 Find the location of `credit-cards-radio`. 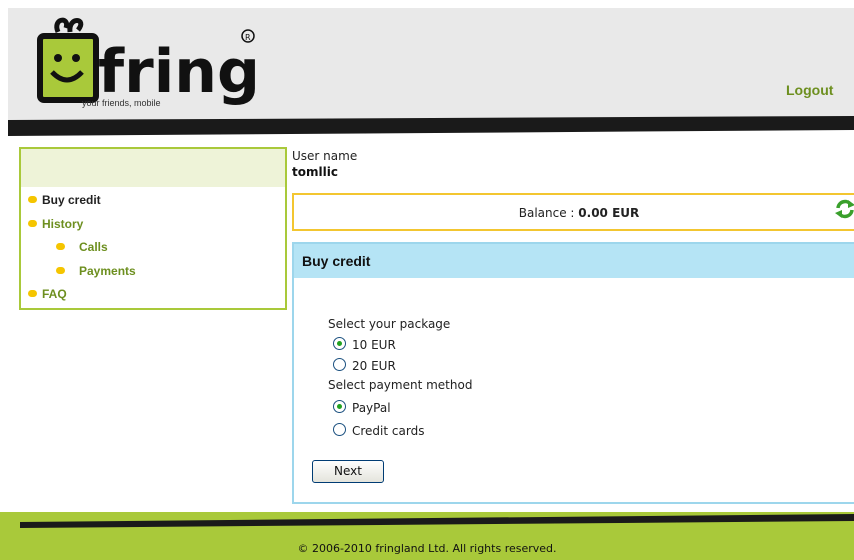

credit-cards-radio is located at coordinates (339, 429).